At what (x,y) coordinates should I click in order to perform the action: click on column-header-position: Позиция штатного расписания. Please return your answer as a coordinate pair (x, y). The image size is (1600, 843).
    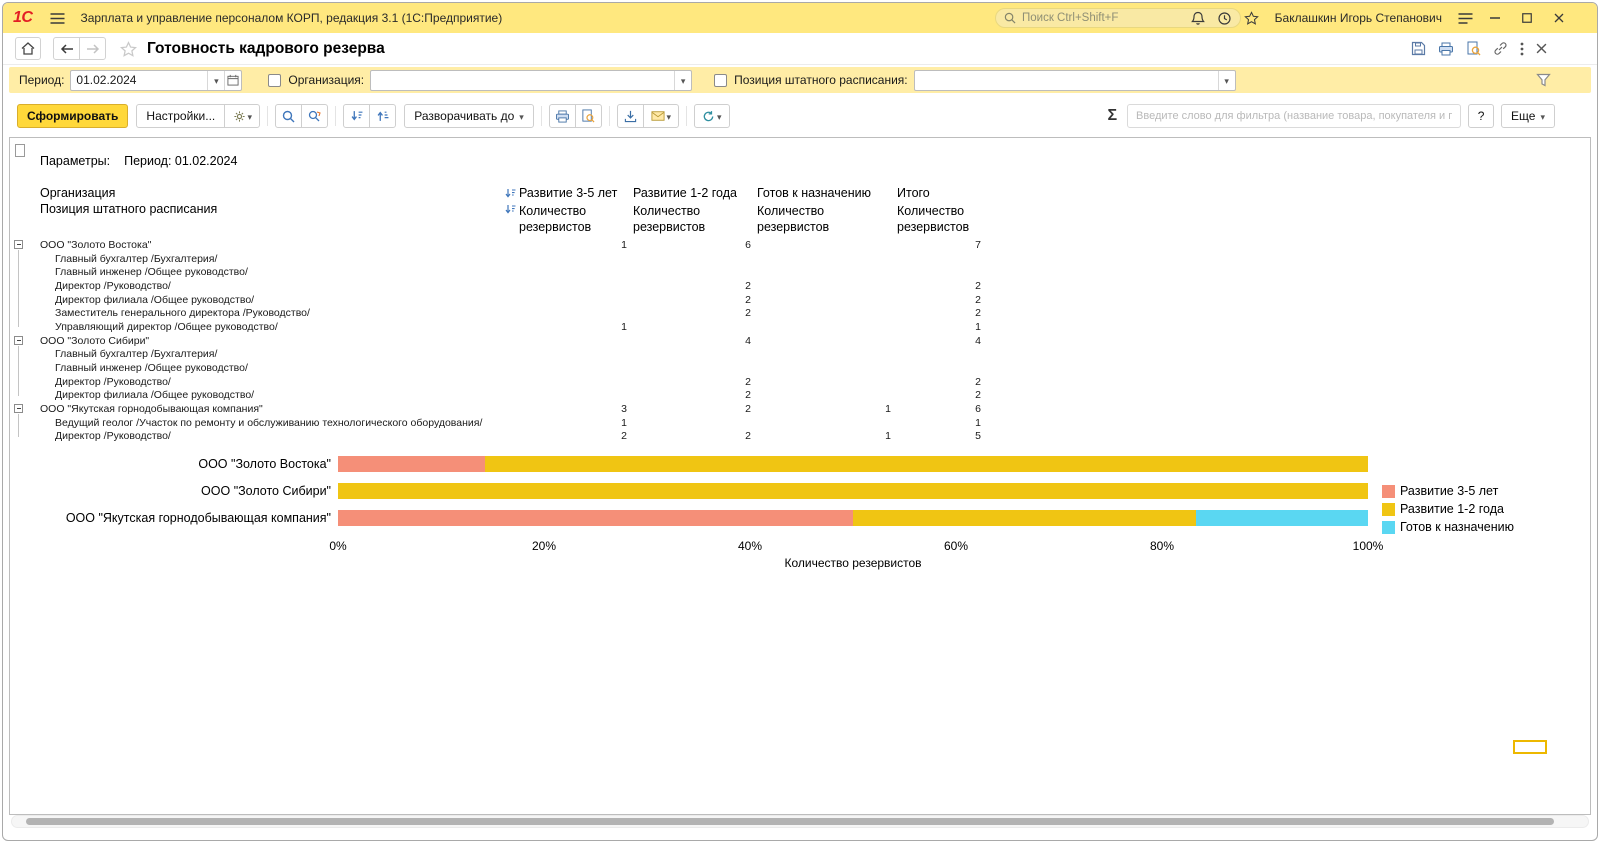
    Looking at the image, I should click on (270, 209).